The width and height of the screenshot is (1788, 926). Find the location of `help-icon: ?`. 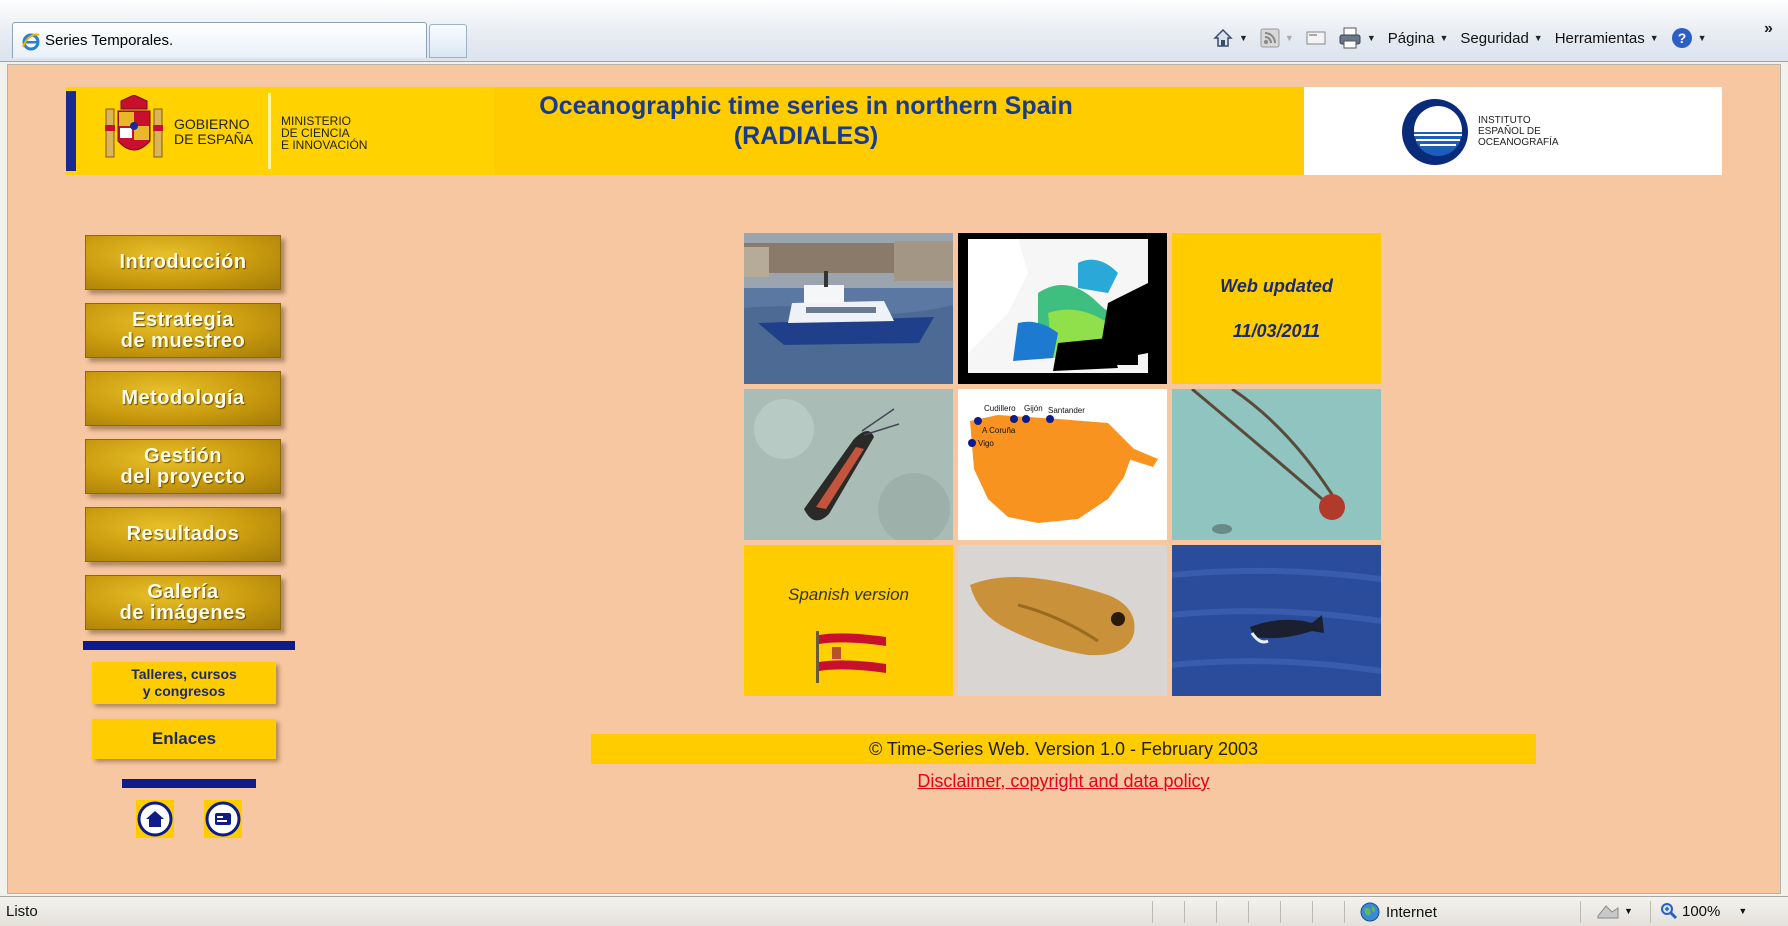

help-icon: ? is located at coordinates (1681, 38).